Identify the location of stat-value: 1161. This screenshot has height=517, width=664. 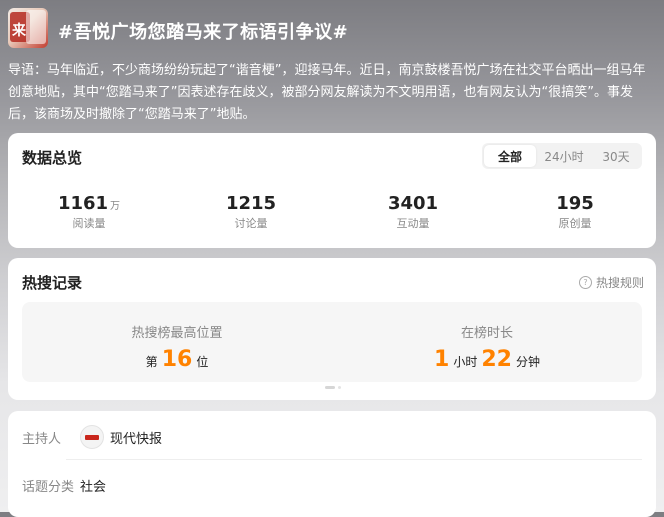
(83, 203).